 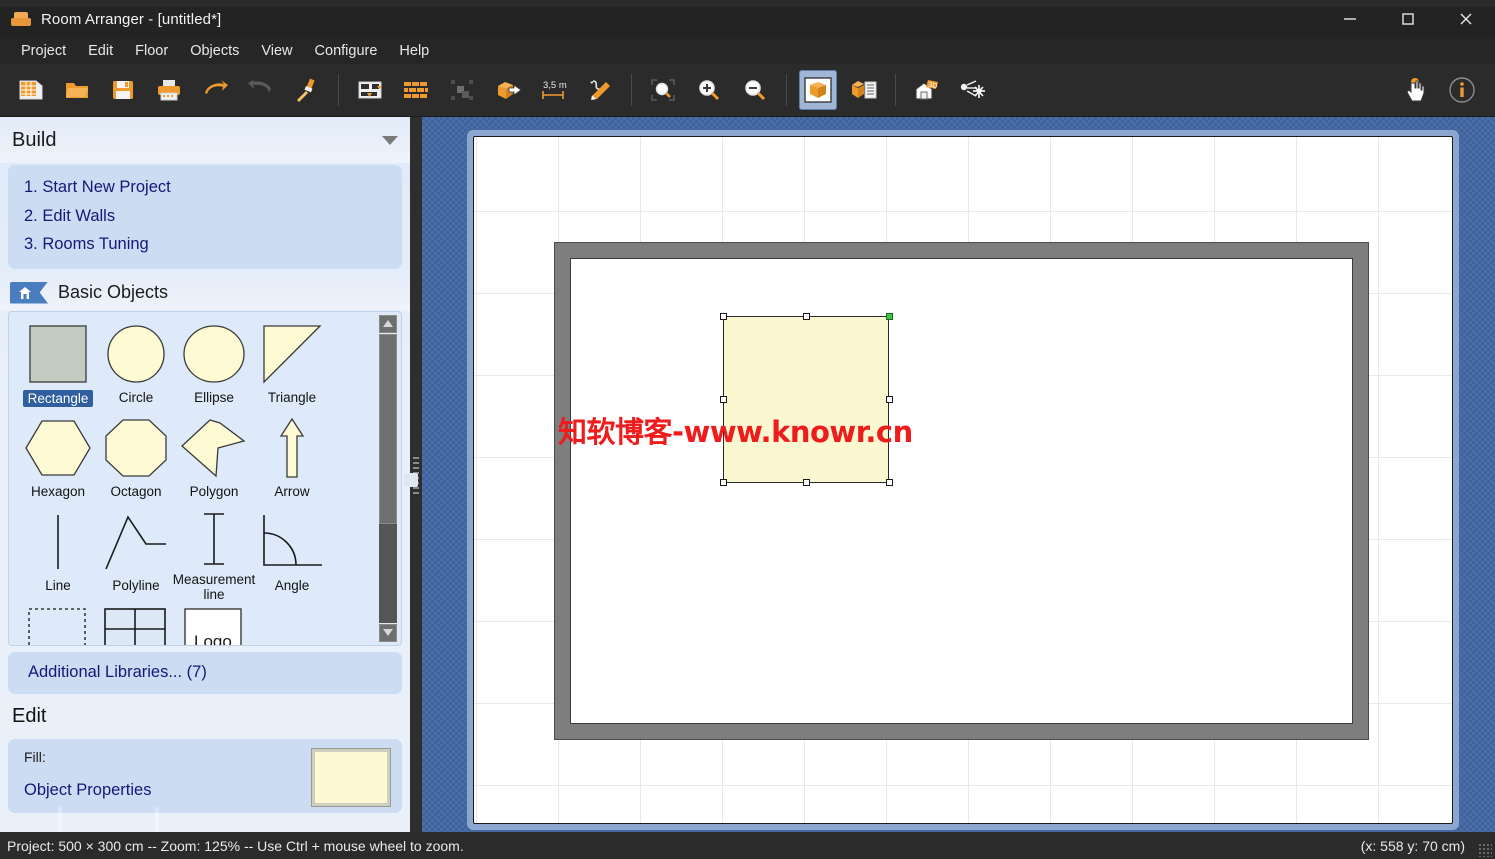 What do you see at coordinates (43, 51) in the screenshot?
I see `menu-project: Project` at bounding box center [43, 51].